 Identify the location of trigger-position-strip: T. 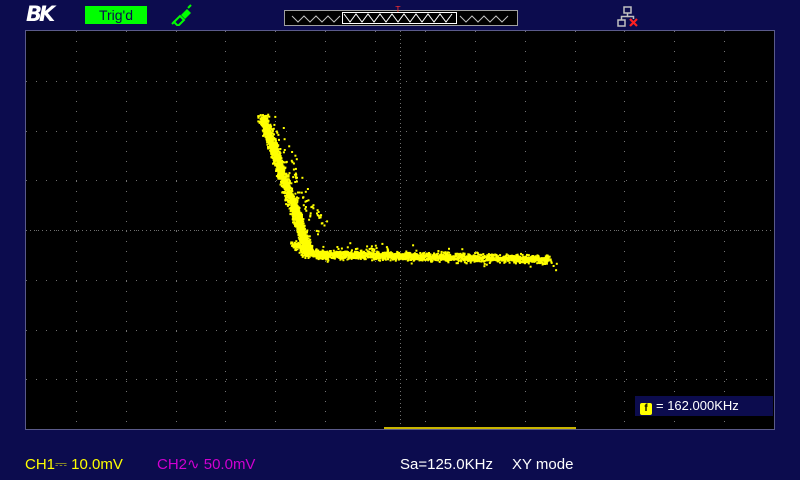
(401, 16).